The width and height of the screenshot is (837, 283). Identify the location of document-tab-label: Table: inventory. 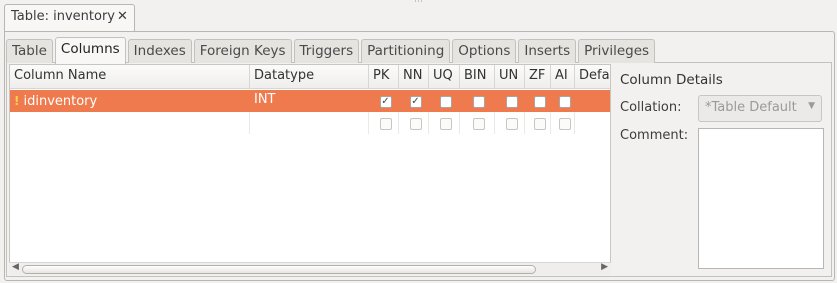
(63, 16).